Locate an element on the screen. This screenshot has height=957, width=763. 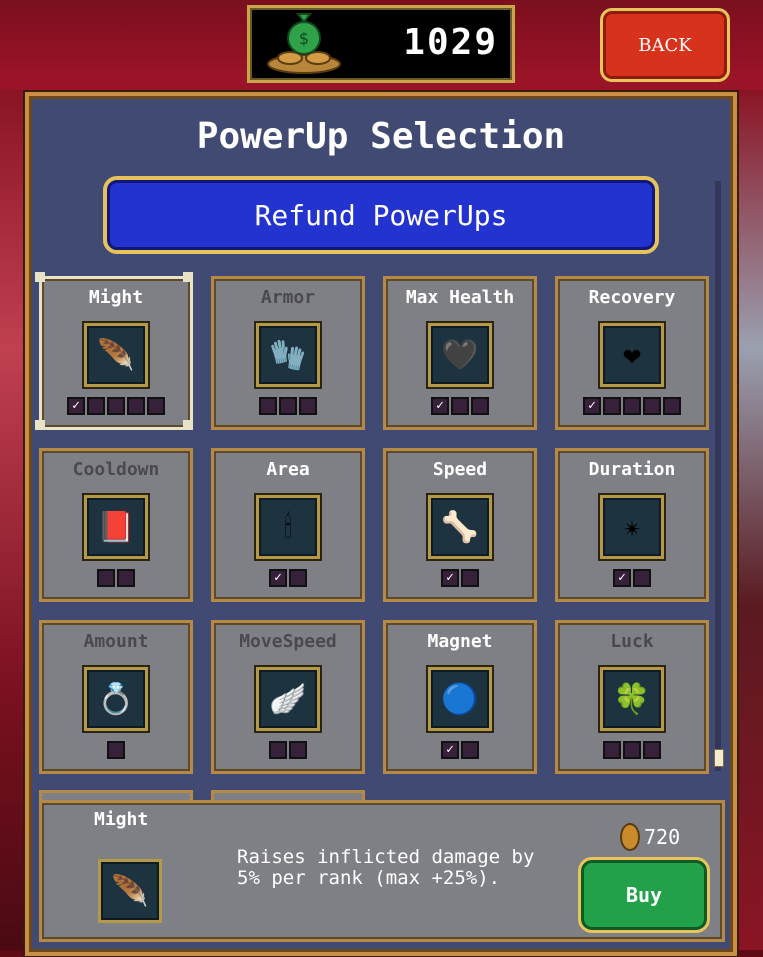
orb-icon: 🔵 is located at coordinates (460, 699).